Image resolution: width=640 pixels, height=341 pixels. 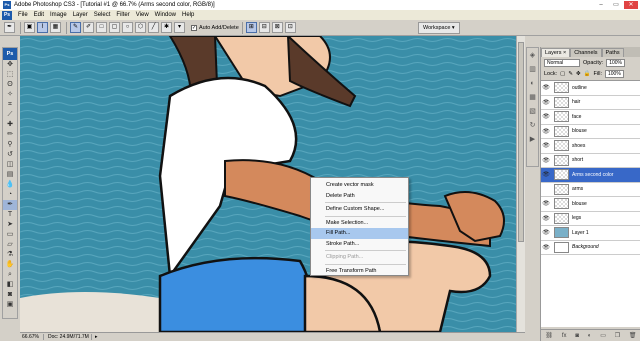 What do you see at coordinates (10, 175) in the screenshot?
I see `gradient-tool-icon: ▤` at bounding box center [10, 175].